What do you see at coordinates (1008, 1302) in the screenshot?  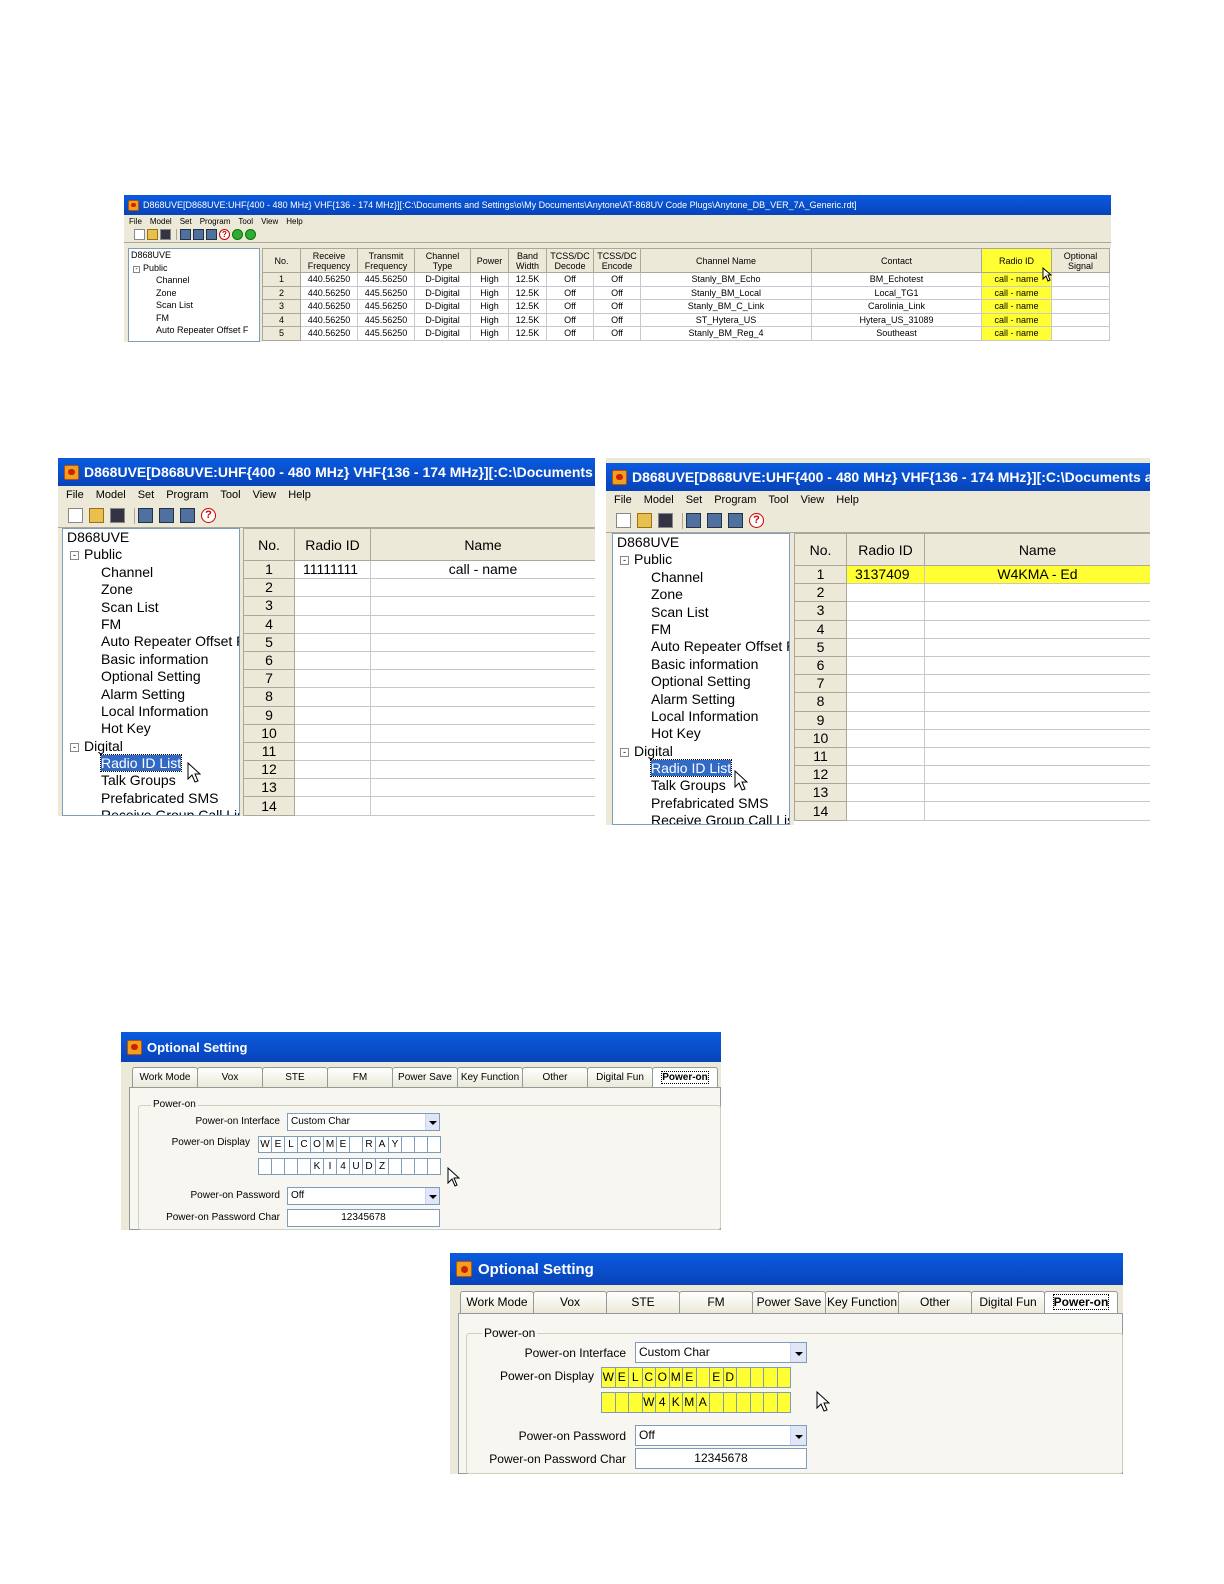 I see `tab: Digital Fun` at bounding box center [1008, 1302].